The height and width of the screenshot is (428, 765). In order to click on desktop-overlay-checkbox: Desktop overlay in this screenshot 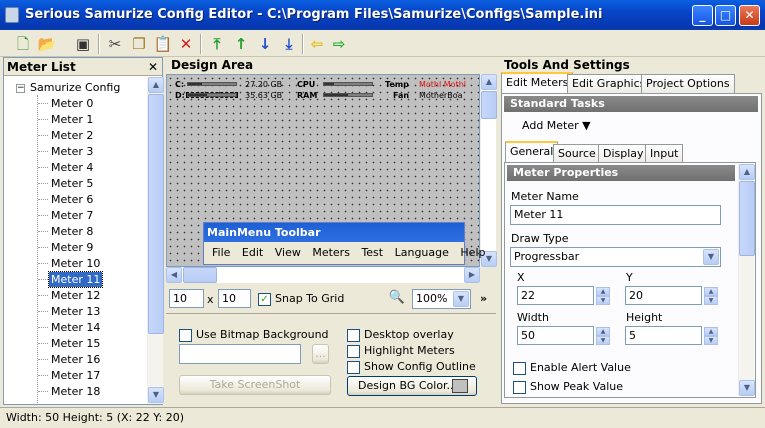, I will do `click(400, 335)`.